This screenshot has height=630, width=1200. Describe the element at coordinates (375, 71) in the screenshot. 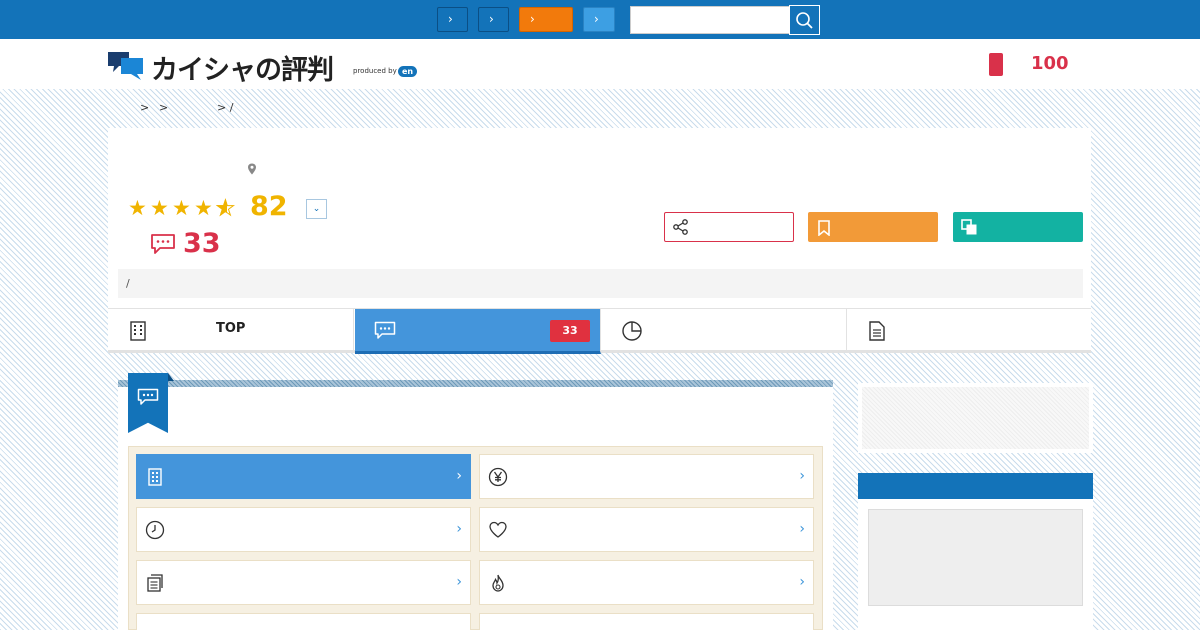

I see `logo-produced-by: produced by` at that location.